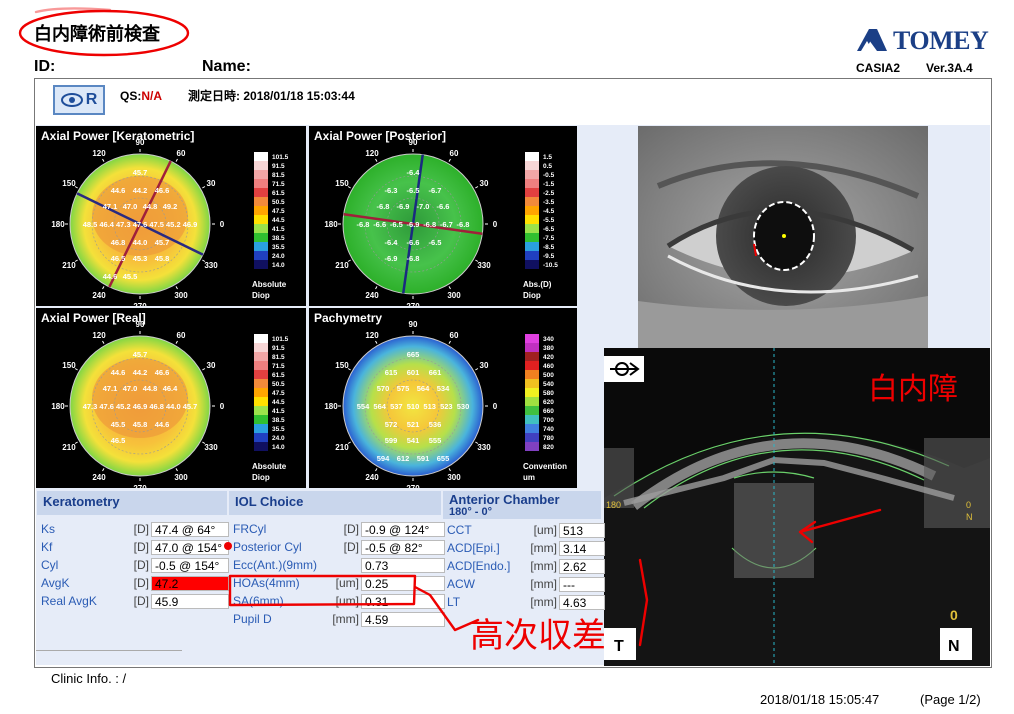 This screenshot has height=714, width=1014. I want to click on row-label: Ecc(Ant.)(9mm), so click(275, 565).